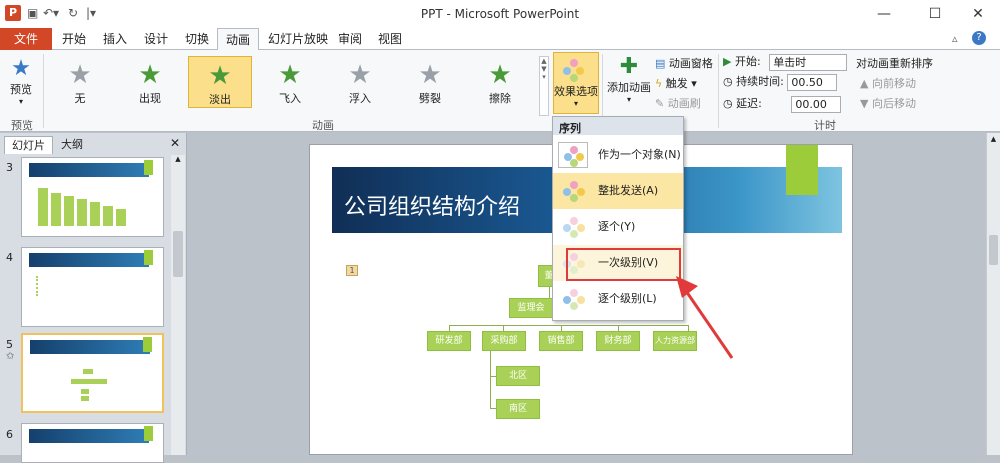 The width and height of the screenshot is (1000, 463). Describe the element at coordinates (955, 38) in the screenshot. I see `collapse-ribbon-icon: ▵` at that location.